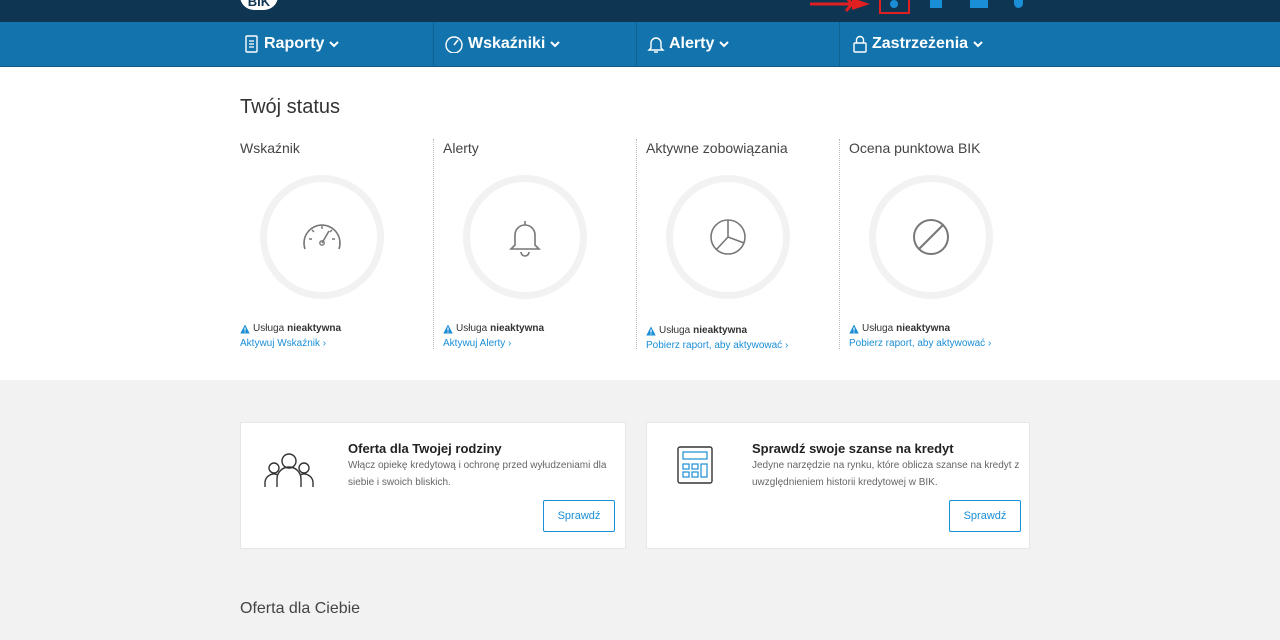 The width and height of the screenshot is (1280, 640). I want to click on logout-icon, so click(1018, 4).